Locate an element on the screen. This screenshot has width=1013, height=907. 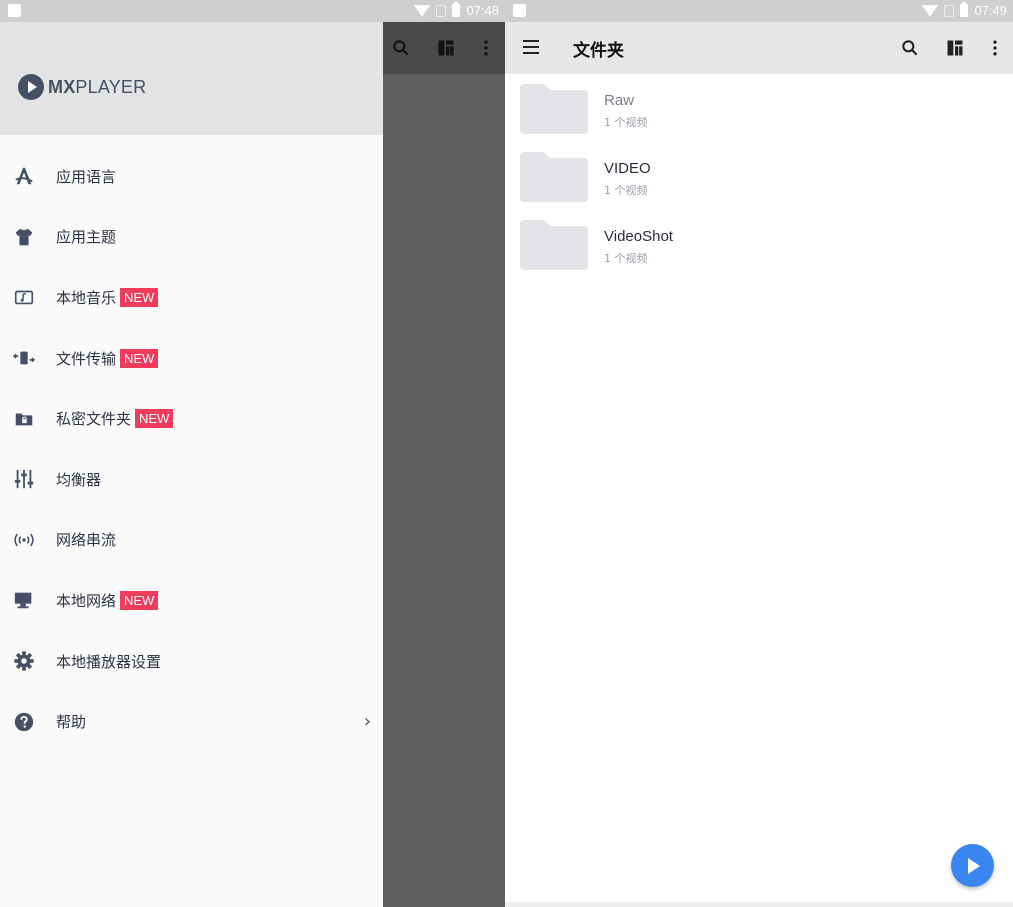
folder-list: Raw 1 个视频 VIDEO 1 个视频 VideoShot 1 个视频 is located at coordinates (759, 176).